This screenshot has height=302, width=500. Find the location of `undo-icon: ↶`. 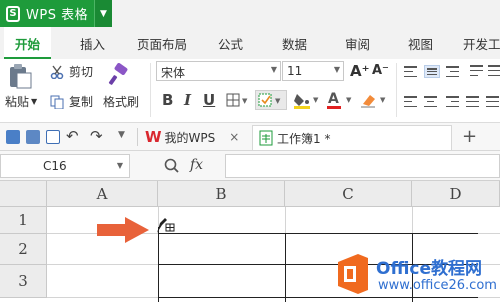

undo-icon: ↶ is located at coordinates (72, 136).